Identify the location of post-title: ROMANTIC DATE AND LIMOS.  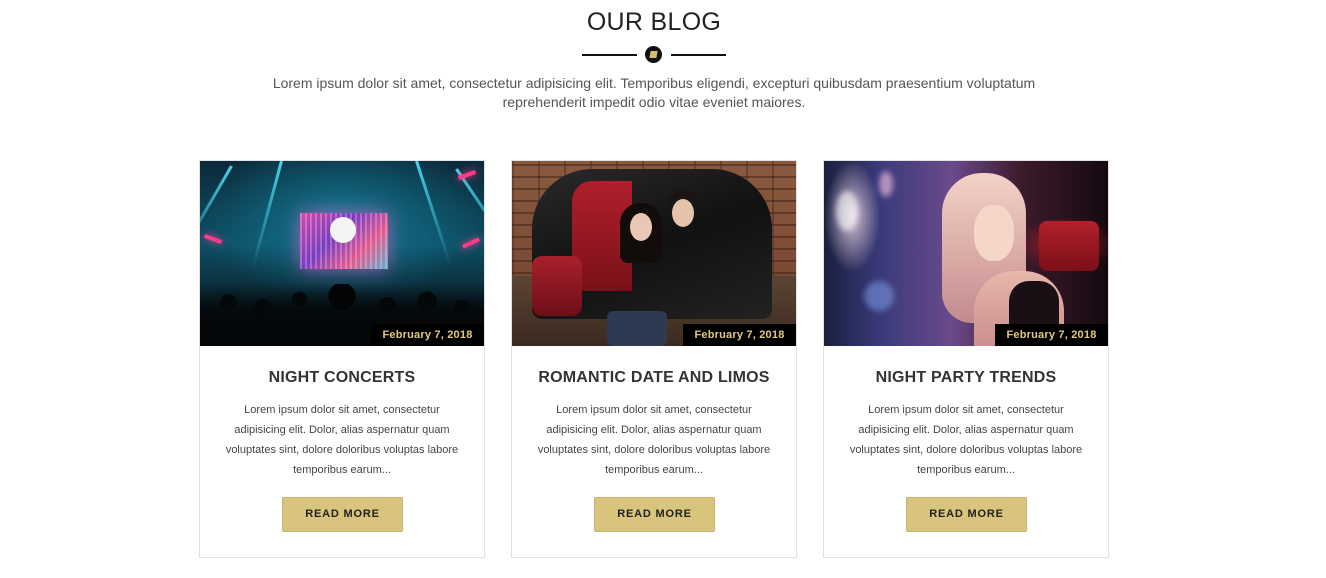
(654, 378).